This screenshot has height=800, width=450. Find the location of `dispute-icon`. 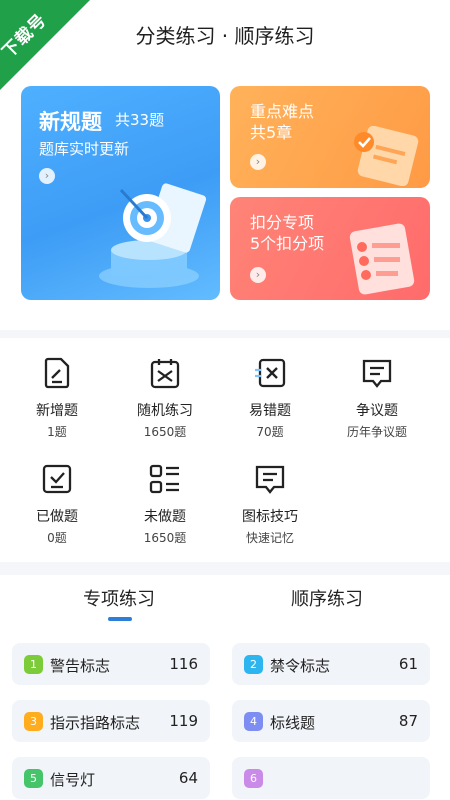

dispute-icon is located at coordinates (377, 373).